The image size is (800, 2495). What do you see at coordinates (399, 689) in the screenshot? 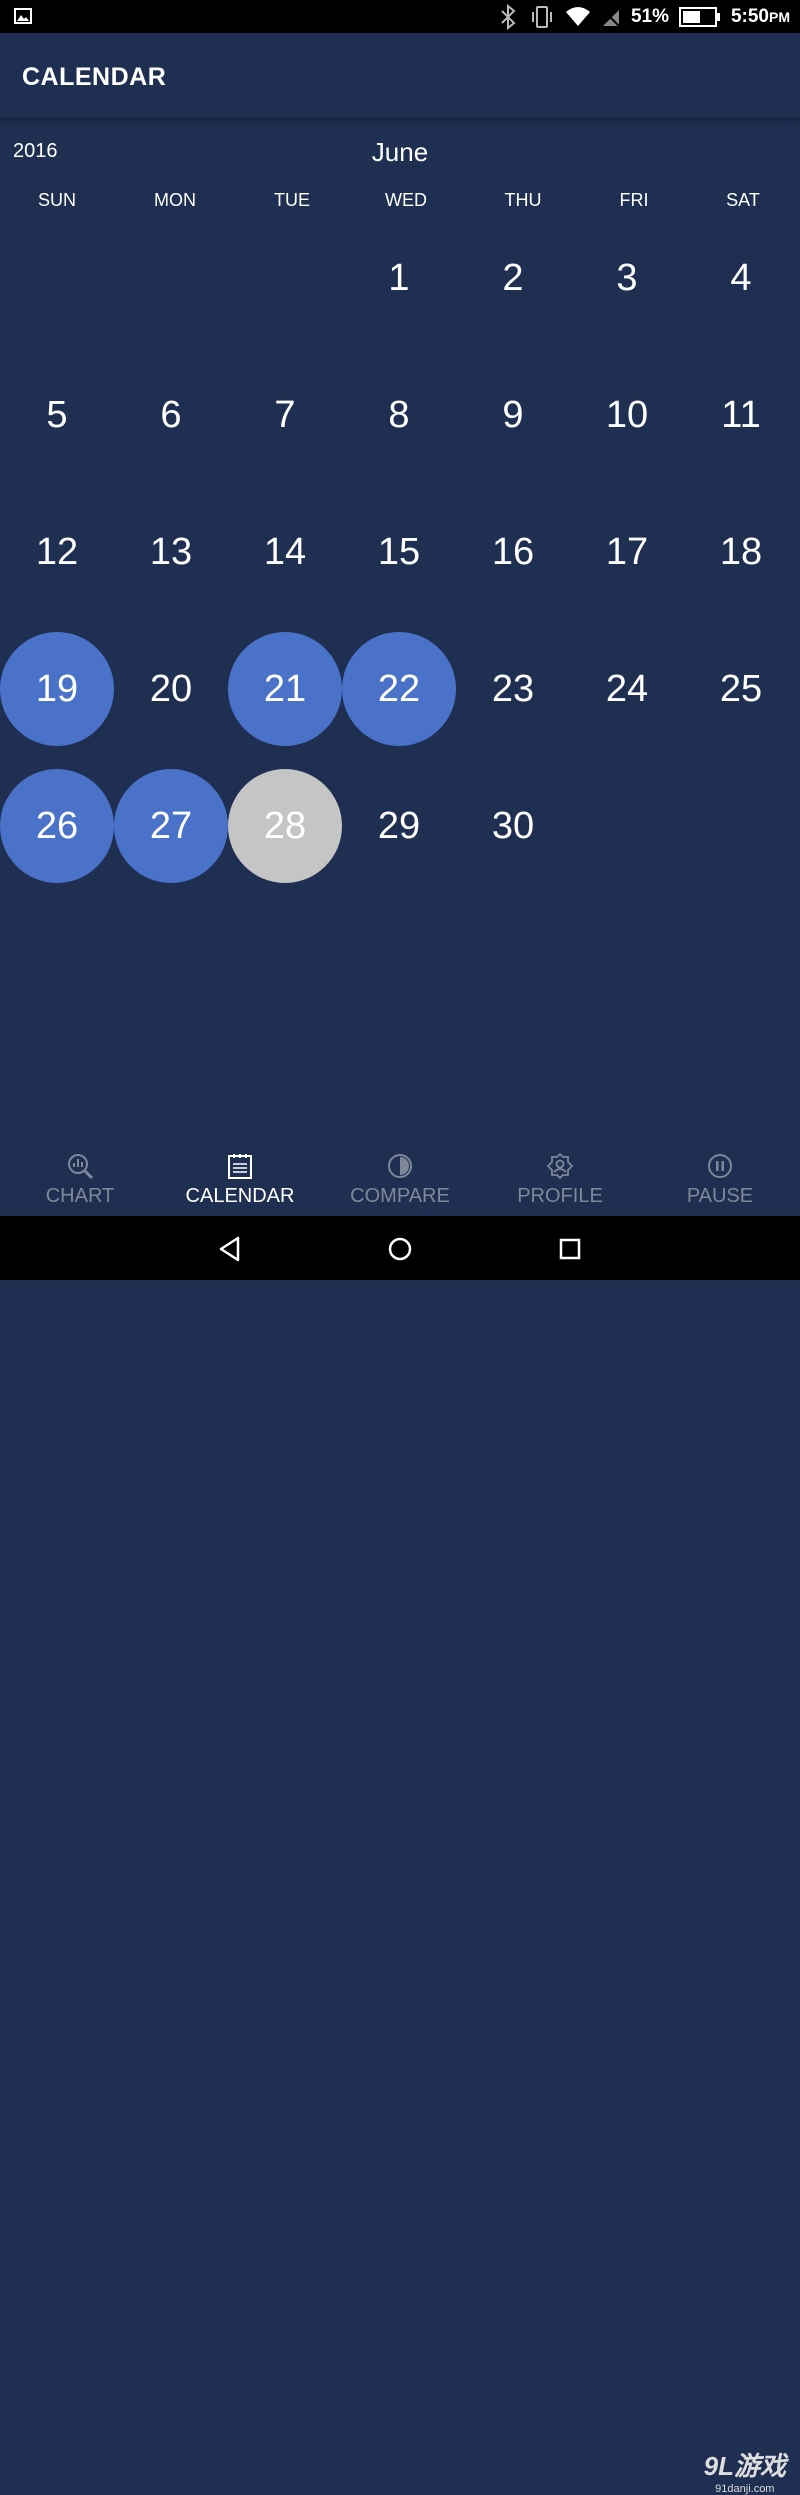
I see `day-cell-22: 22` at bounding box center [399, 689].